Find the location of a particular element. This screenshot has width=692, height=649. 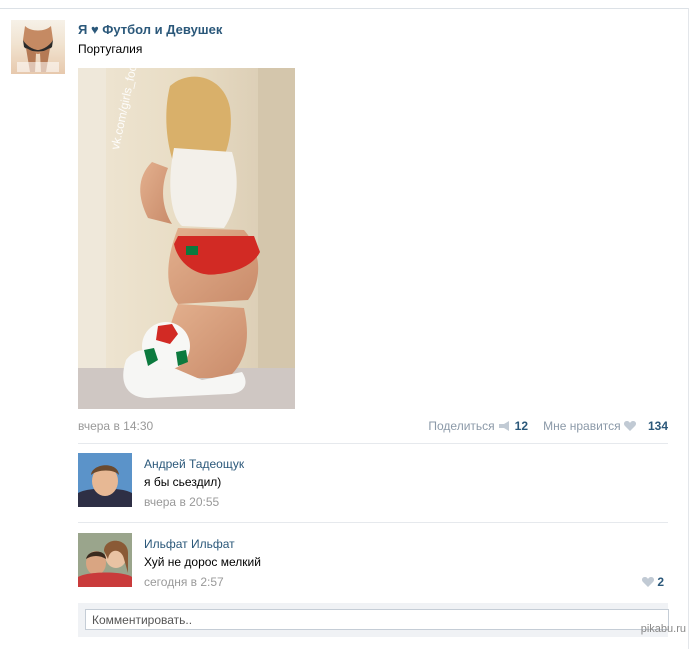

comment-input is located at coordinates (377, 619).